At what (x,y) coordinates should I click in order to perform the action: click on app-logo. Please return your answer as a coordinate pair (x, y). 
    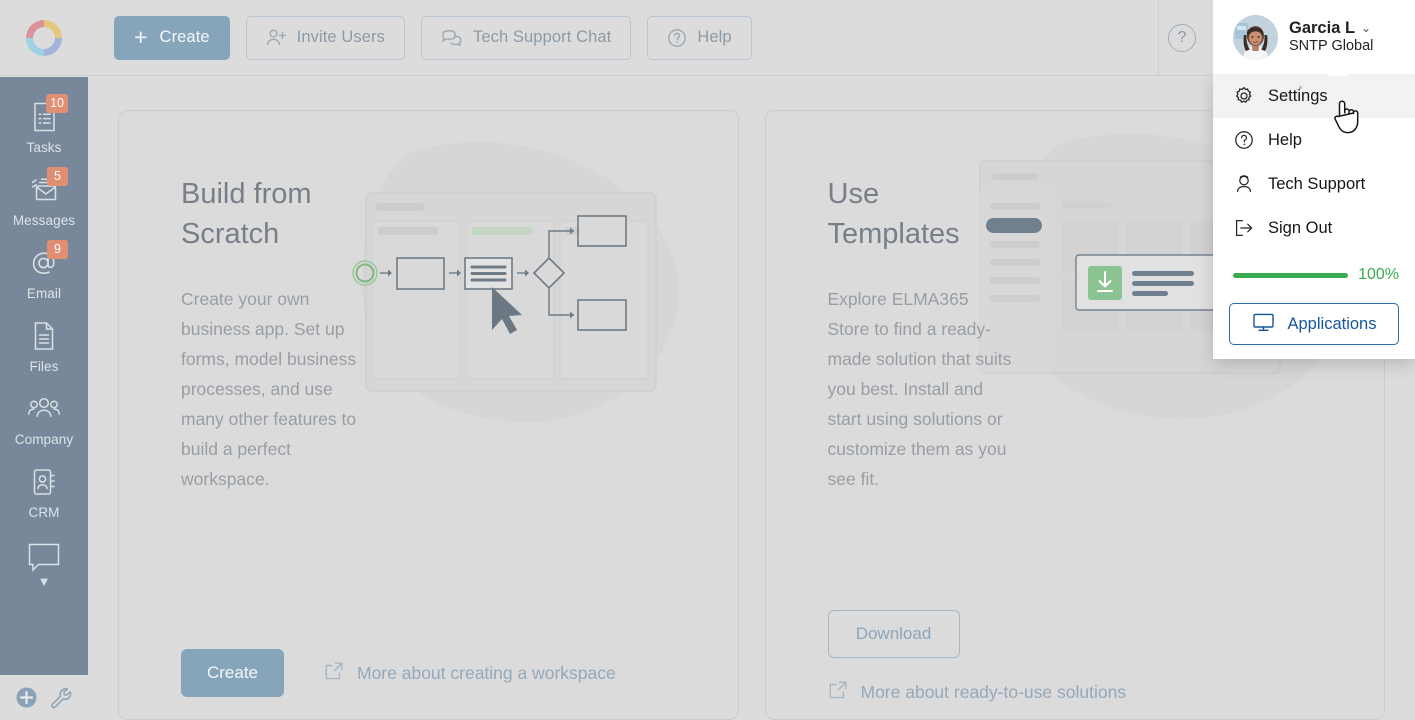
    Looking at the image, I should click on (44, 38).